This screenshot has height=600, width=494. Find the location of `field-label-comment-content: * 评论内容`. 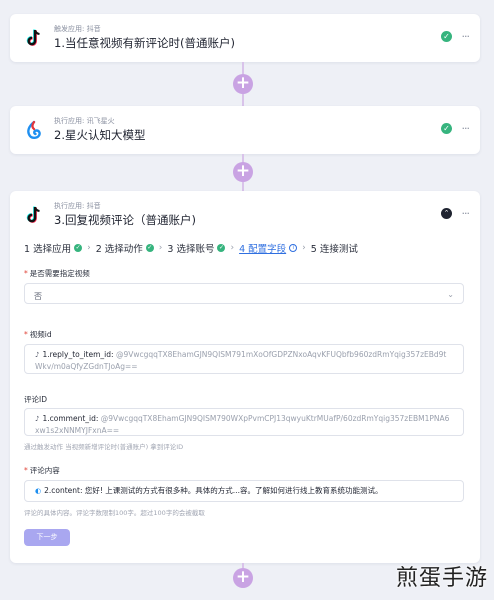

field-label-comment-content: * 评论内容 is located at coordinates (42, 470).